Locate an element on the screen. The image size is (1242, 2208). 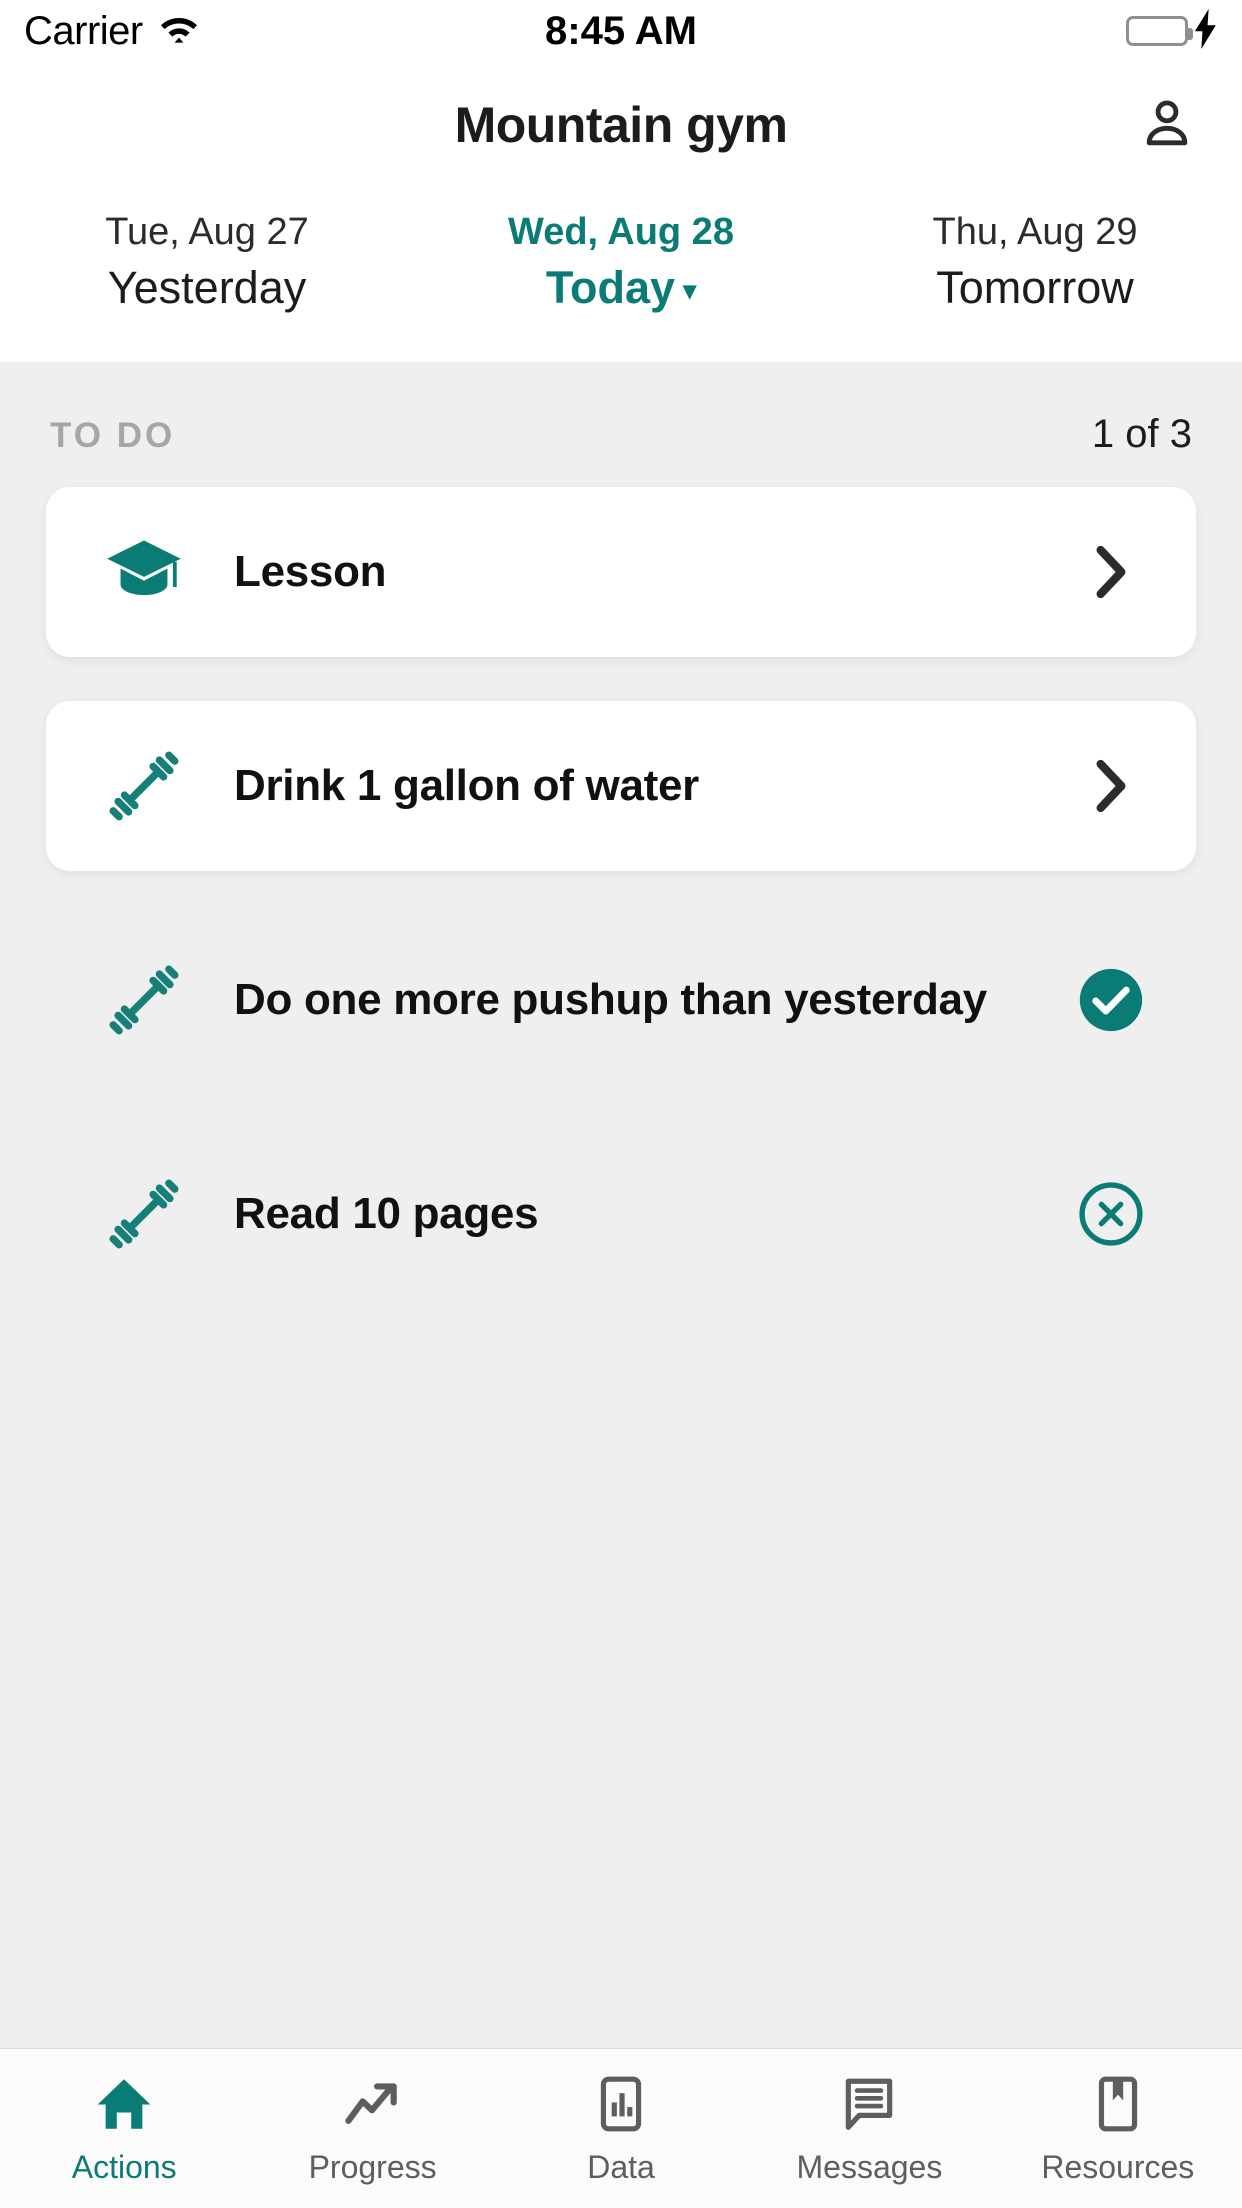
todo-item-pushup: Do one more pushup than yesterday is located at coordinates (621, 999).